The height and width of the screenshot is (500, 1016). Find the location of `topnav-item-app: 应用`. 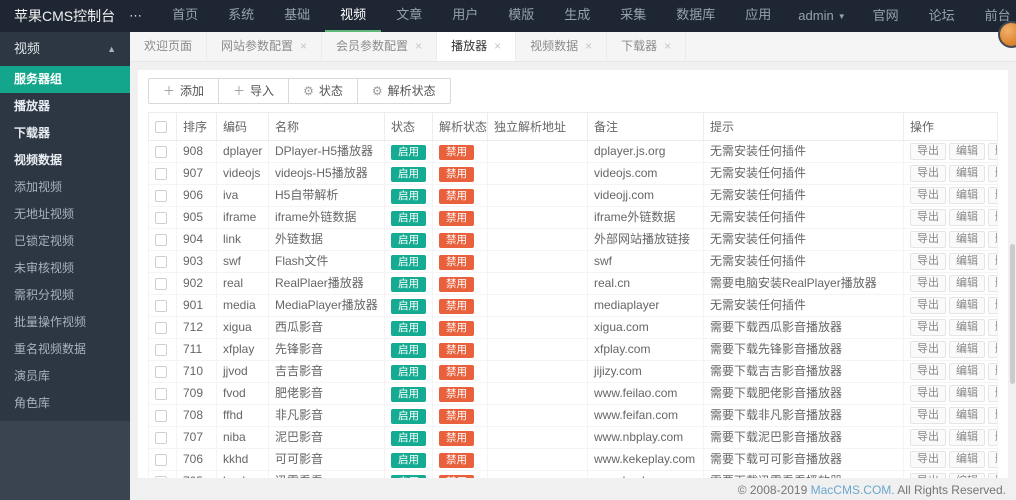

topnav-item-app: 应用 is located at coordinates (758, 16).